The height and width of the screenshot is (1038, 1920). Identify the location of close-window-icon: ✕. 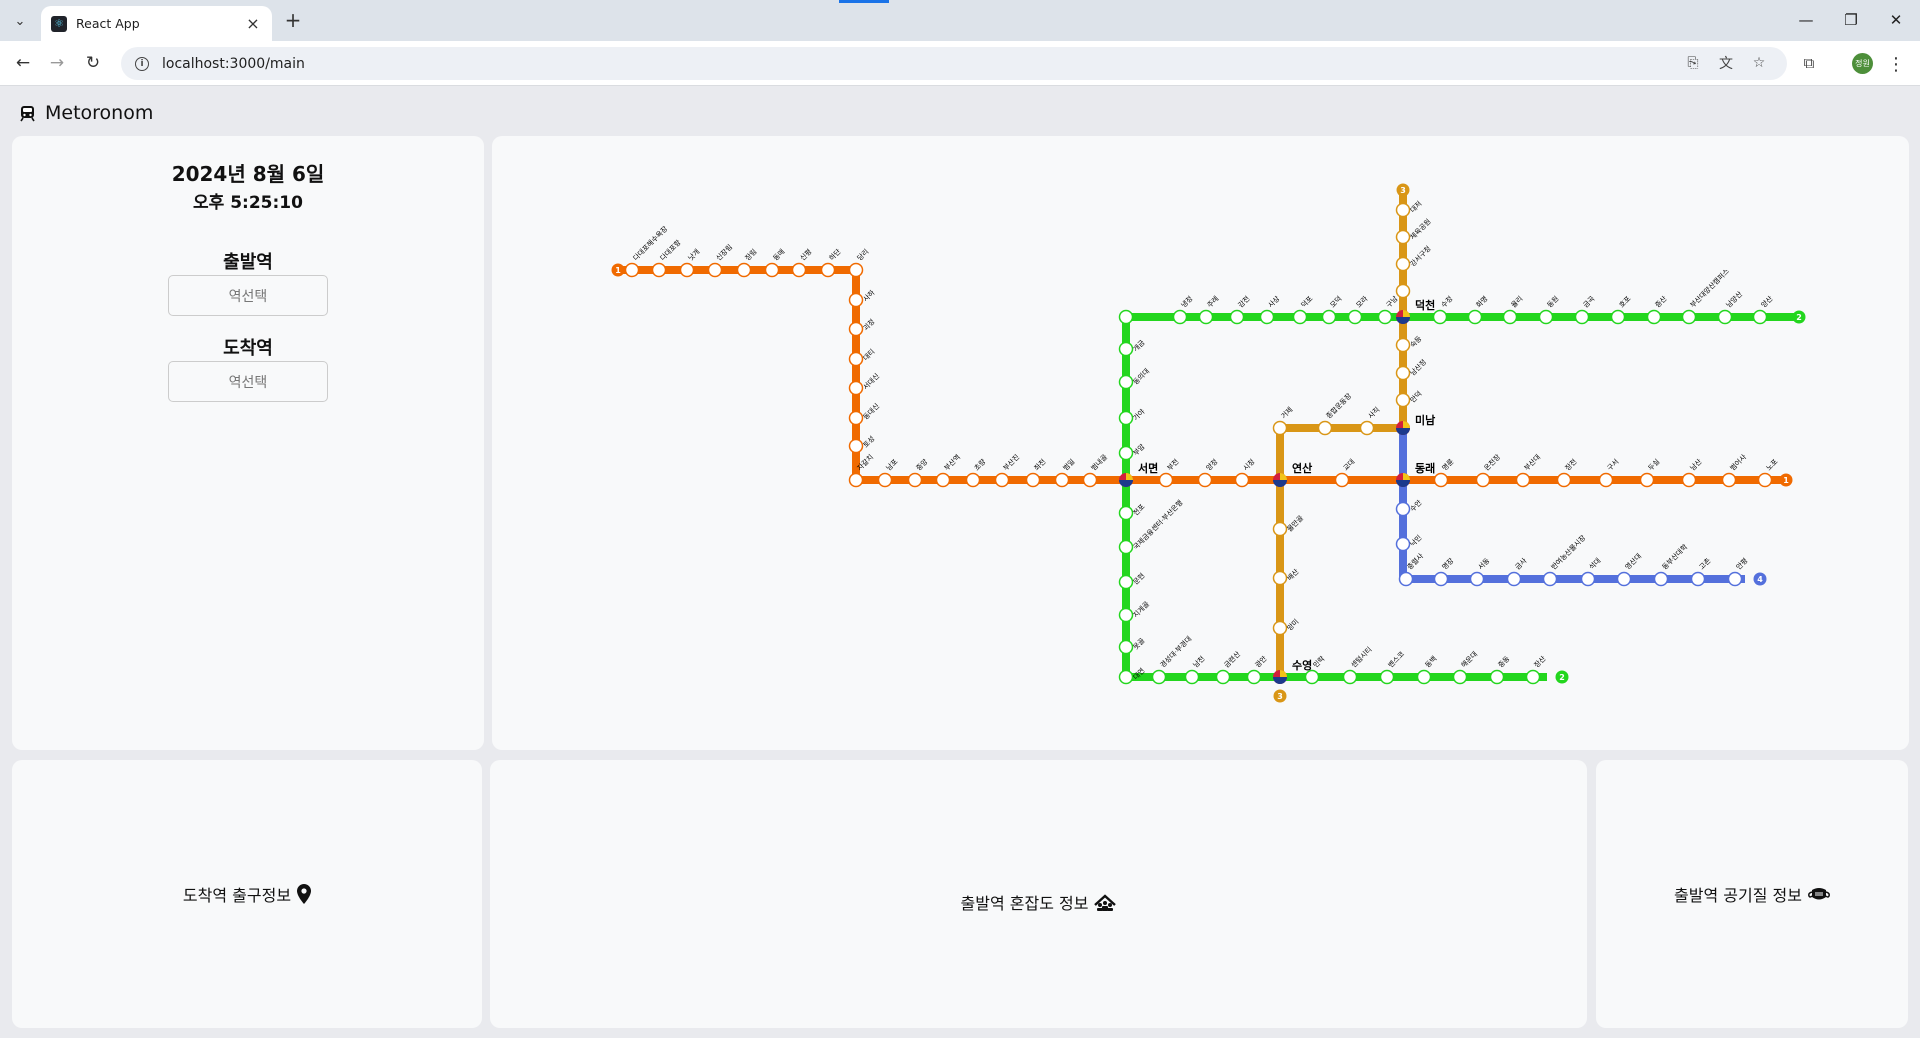
(1896, 20).